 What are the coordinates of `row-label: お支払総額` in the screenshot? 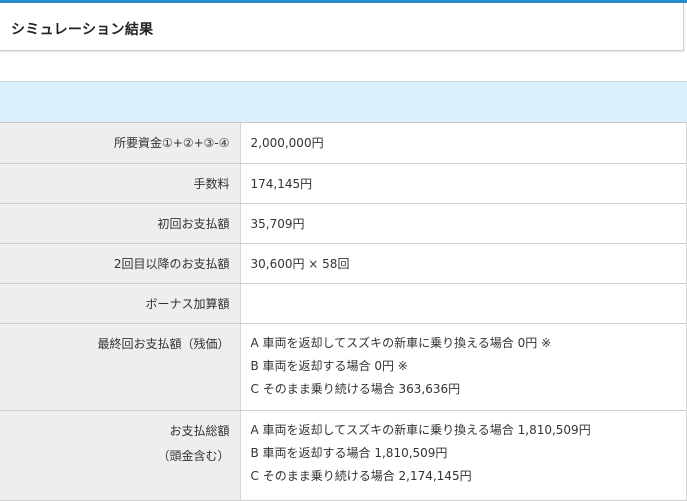 It's located at (199, 430).